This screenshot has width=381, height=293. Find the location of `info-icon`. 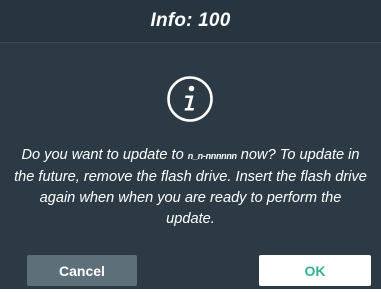

info-icon is located at coordinates (190, 99).